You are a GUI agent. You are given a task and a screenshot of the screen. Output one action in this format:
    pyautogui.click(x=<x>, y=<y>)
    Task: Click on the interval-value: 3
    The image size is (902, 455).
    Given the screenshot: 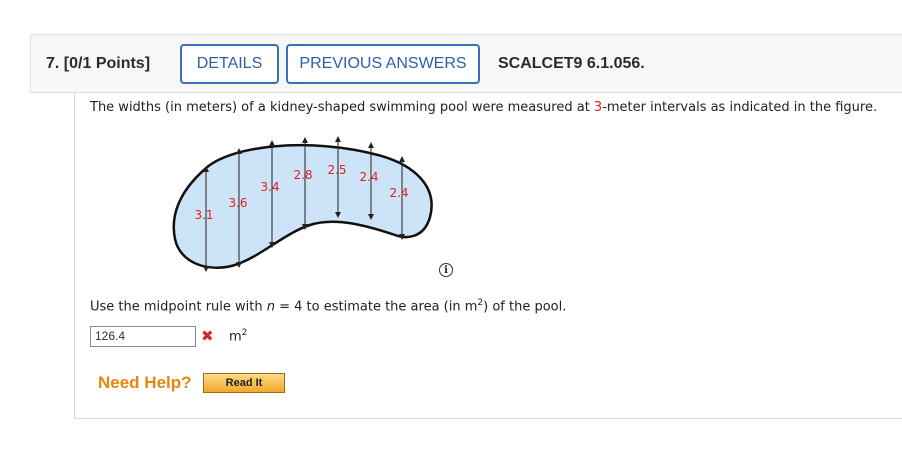 What is the action you would take?
    pyautogui.click(x=598, y=107)
    